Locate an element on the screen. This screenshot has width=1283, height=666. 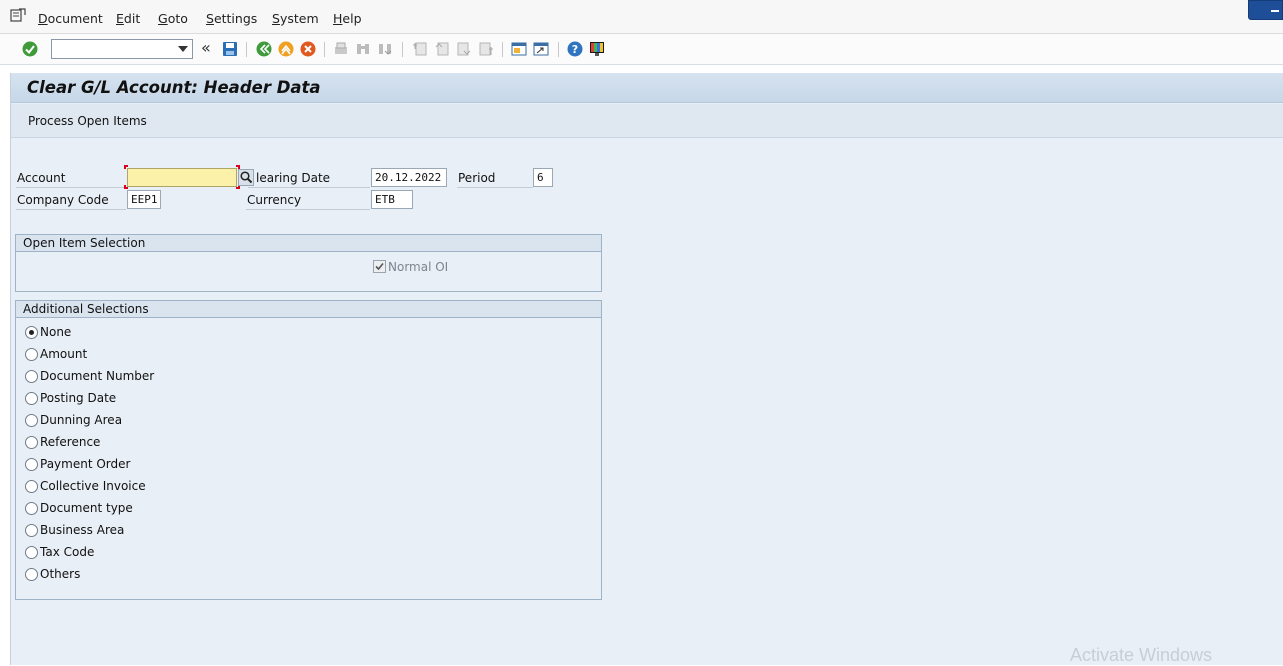
radio-label: Dunning Area is located at coordinates (81, 420).